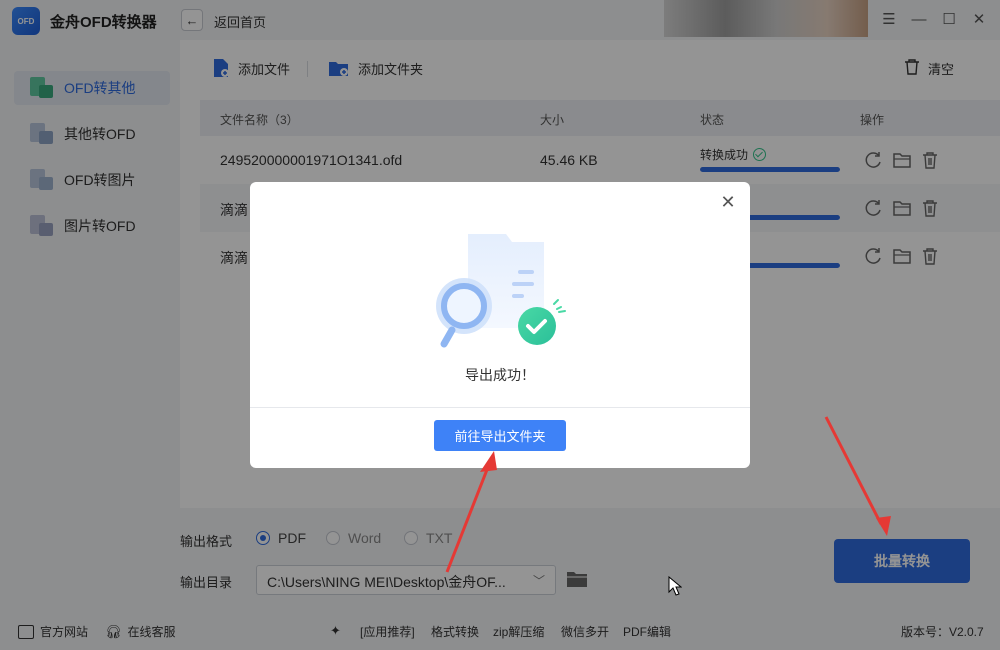 The width and height of the screenshot is (1000, 650). Describe the element at coordinates (500, 435) in the screenshot. I see `open-export-folder-button: 前往导出文件夹` at that location.